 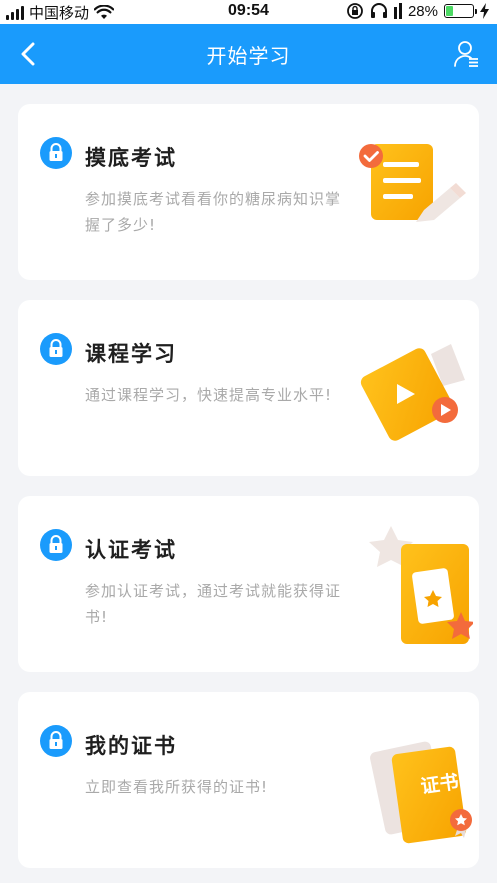 I want to click on status-right: 28%, so click(x=417, y=11).